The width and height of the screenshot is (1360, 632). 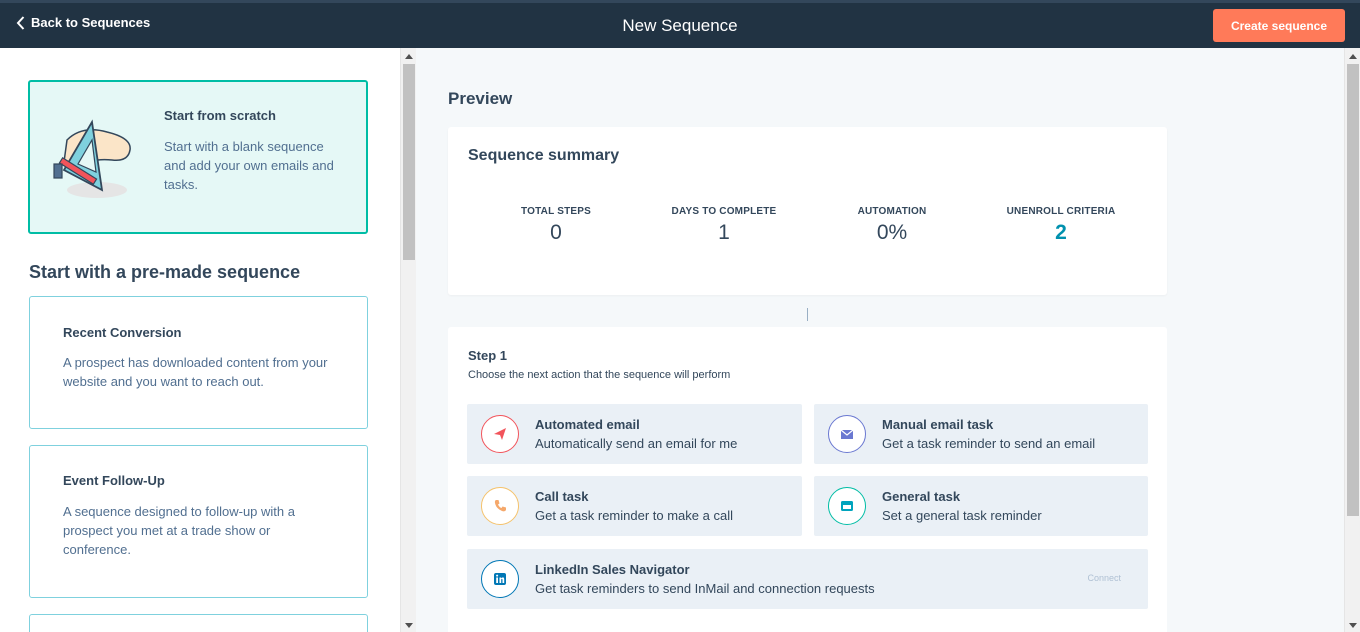 What do you see at coordinates (981, 506) in the screenshot?
I see `action-general-task: General task Set a general task reminder` at bounding box center [981, 506].